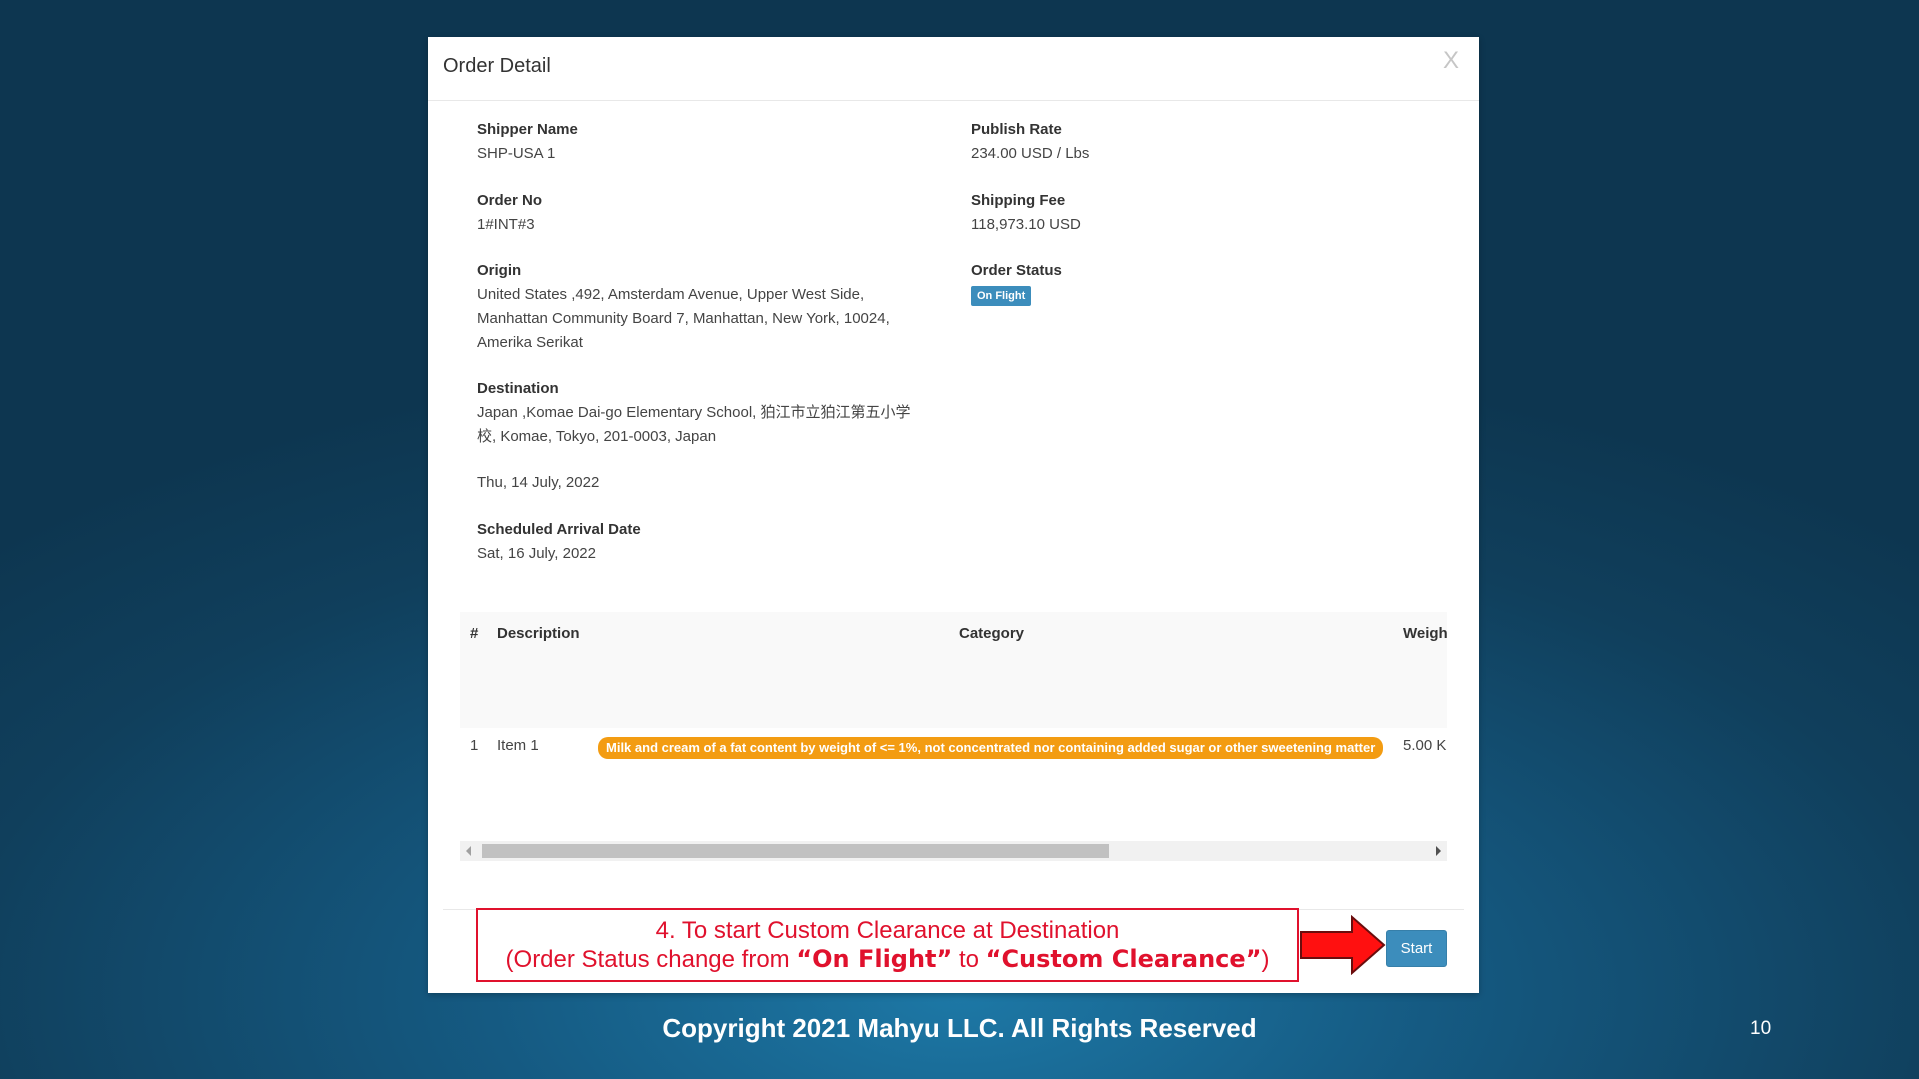  What do you see at coordinates (1343, 945) in the screenshot?
I see `pointer-arrow-icon` at bounding box center [1343, 945].